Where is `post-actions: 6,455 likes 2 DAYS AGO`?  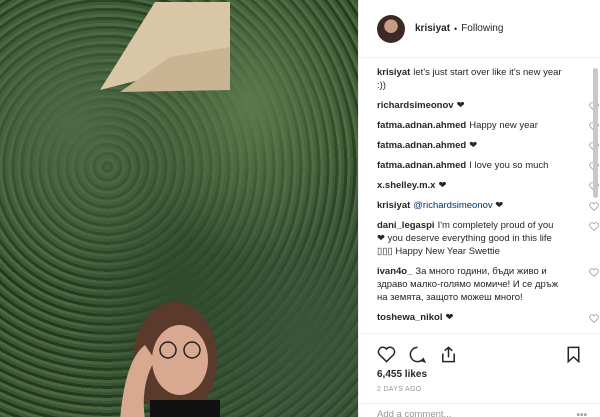 post-actions: 6,455 likes 2 DAYS AGO is located at coordinates (479, 363).